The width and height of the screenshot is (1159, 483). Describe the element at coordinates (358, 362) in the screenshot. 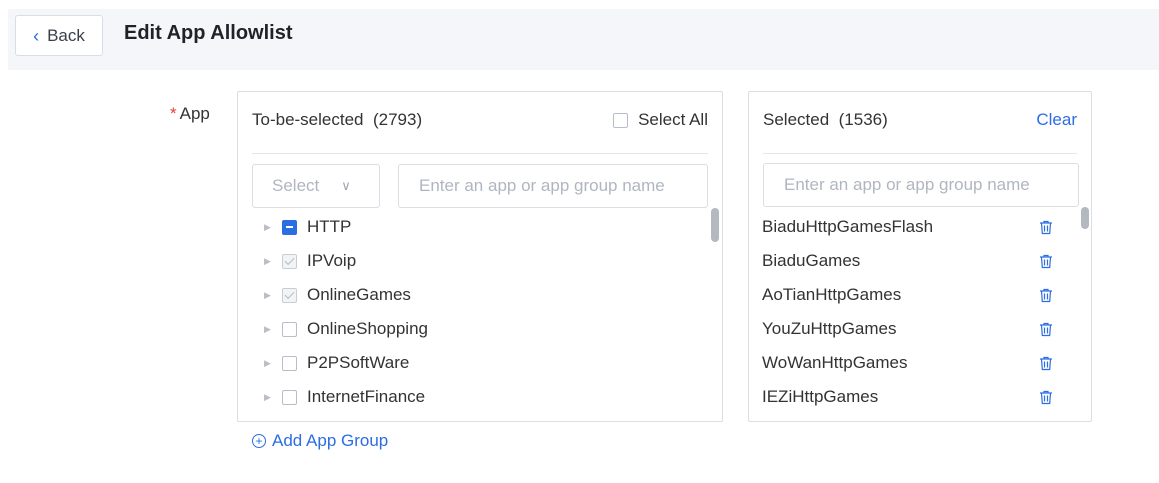

I see `tree-item-label: P2PSoftWare` at that location.